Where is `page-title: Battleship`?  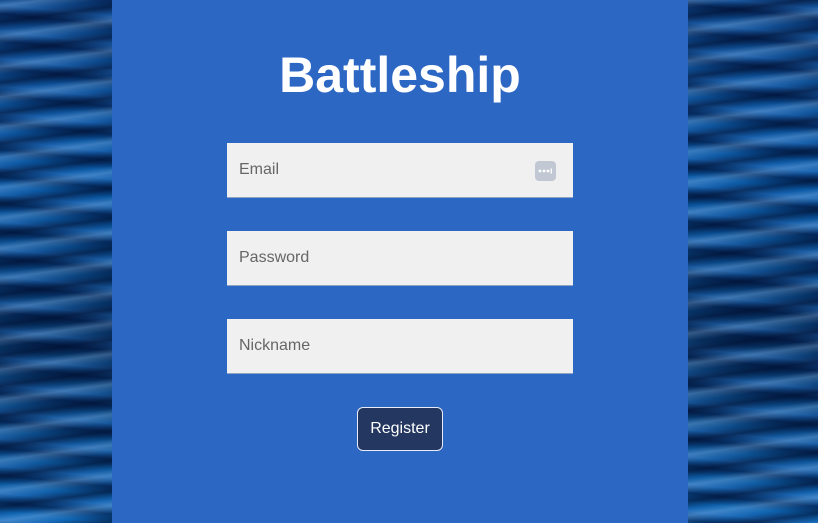 page-title: Battleship is located at coordinates (400, 75).